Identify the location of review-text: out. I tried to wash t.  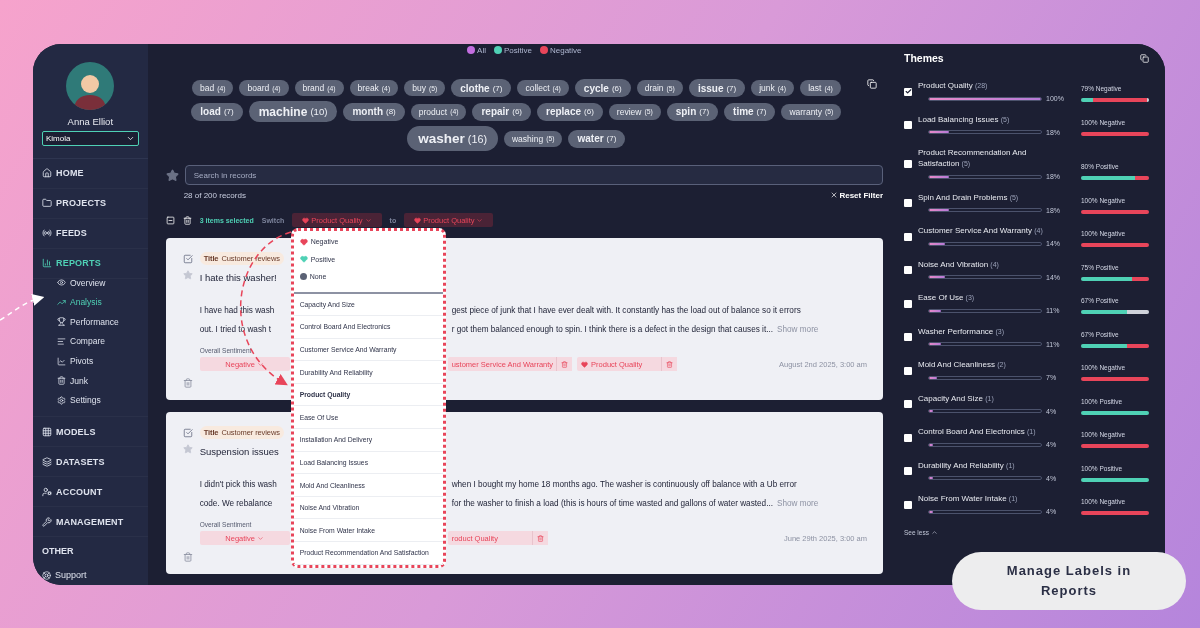
(236, 329).